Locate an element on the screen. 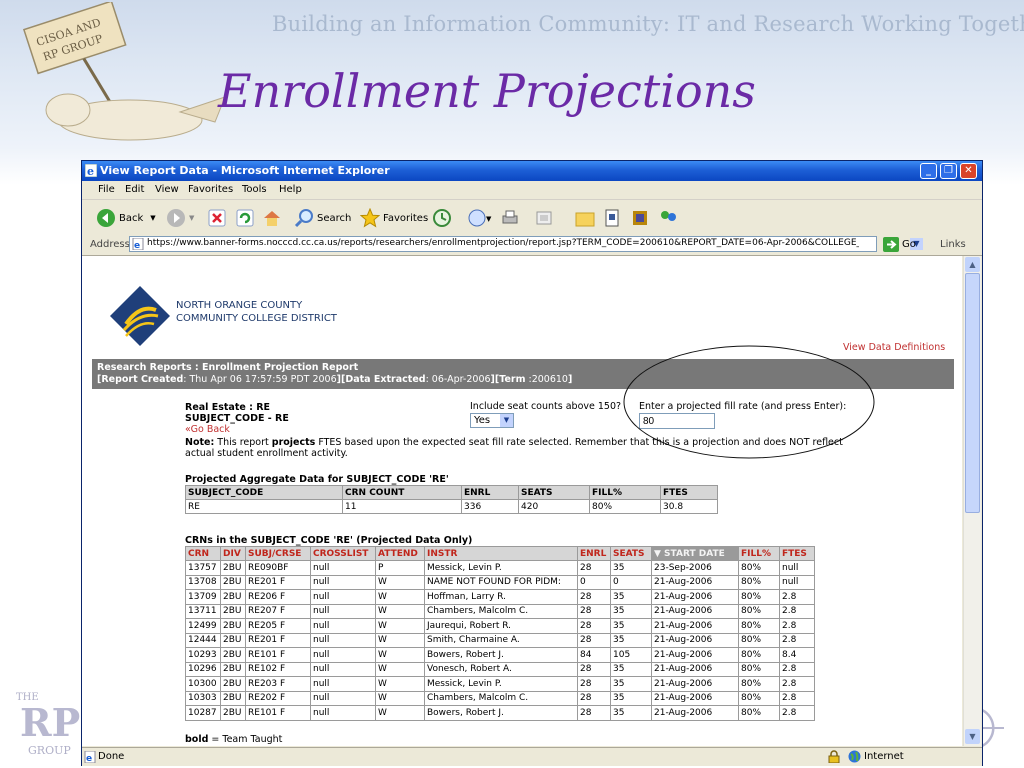 This screenshot has width=1024, height=768. menu-favorites: Favorites is located at coordinates (210, 189).